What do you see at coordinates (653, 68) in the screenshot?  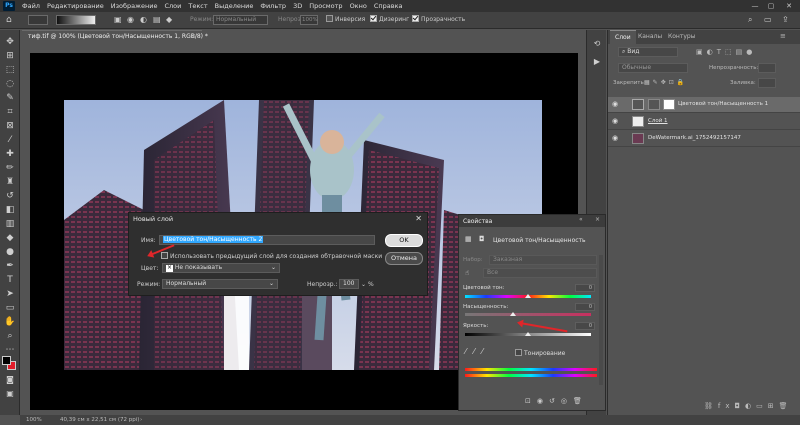 I see `blend-mode-select: Обычные` at bounding box center [653, 68].